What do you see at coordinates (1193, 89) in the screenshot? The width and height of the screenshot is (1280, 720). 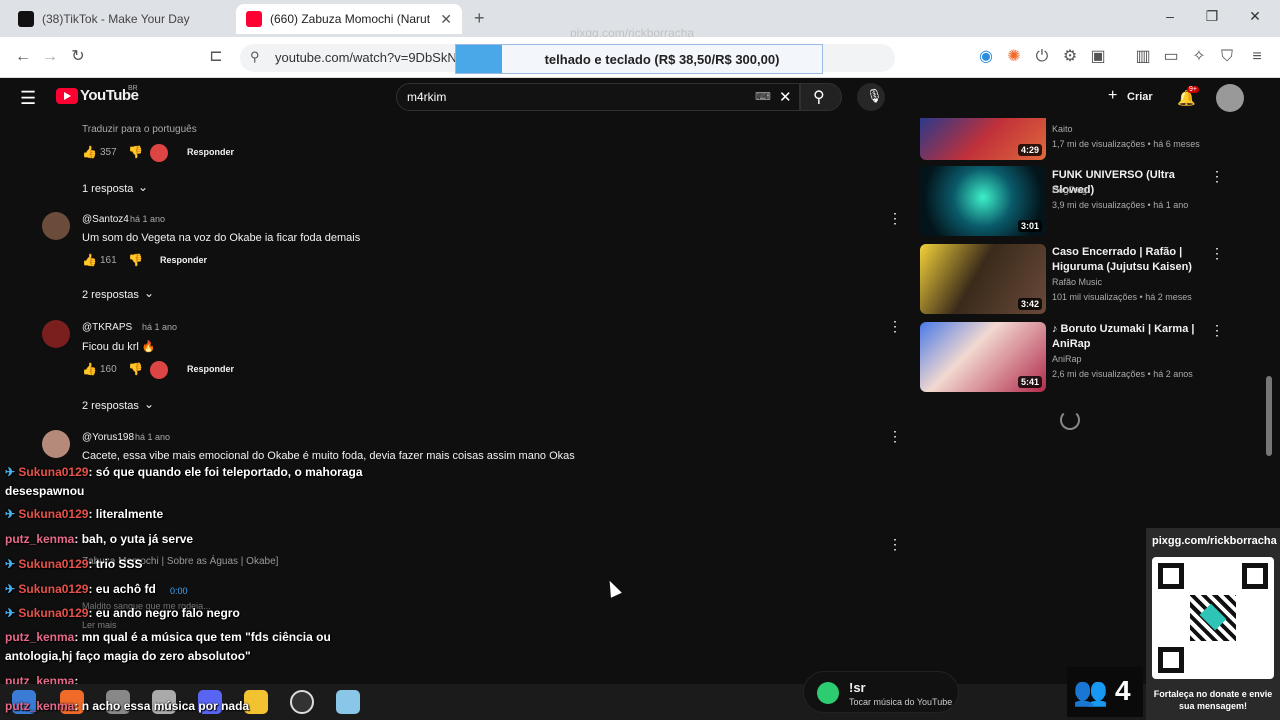 I see `notification-badge: 9+` at bounding box center [1193, 89].